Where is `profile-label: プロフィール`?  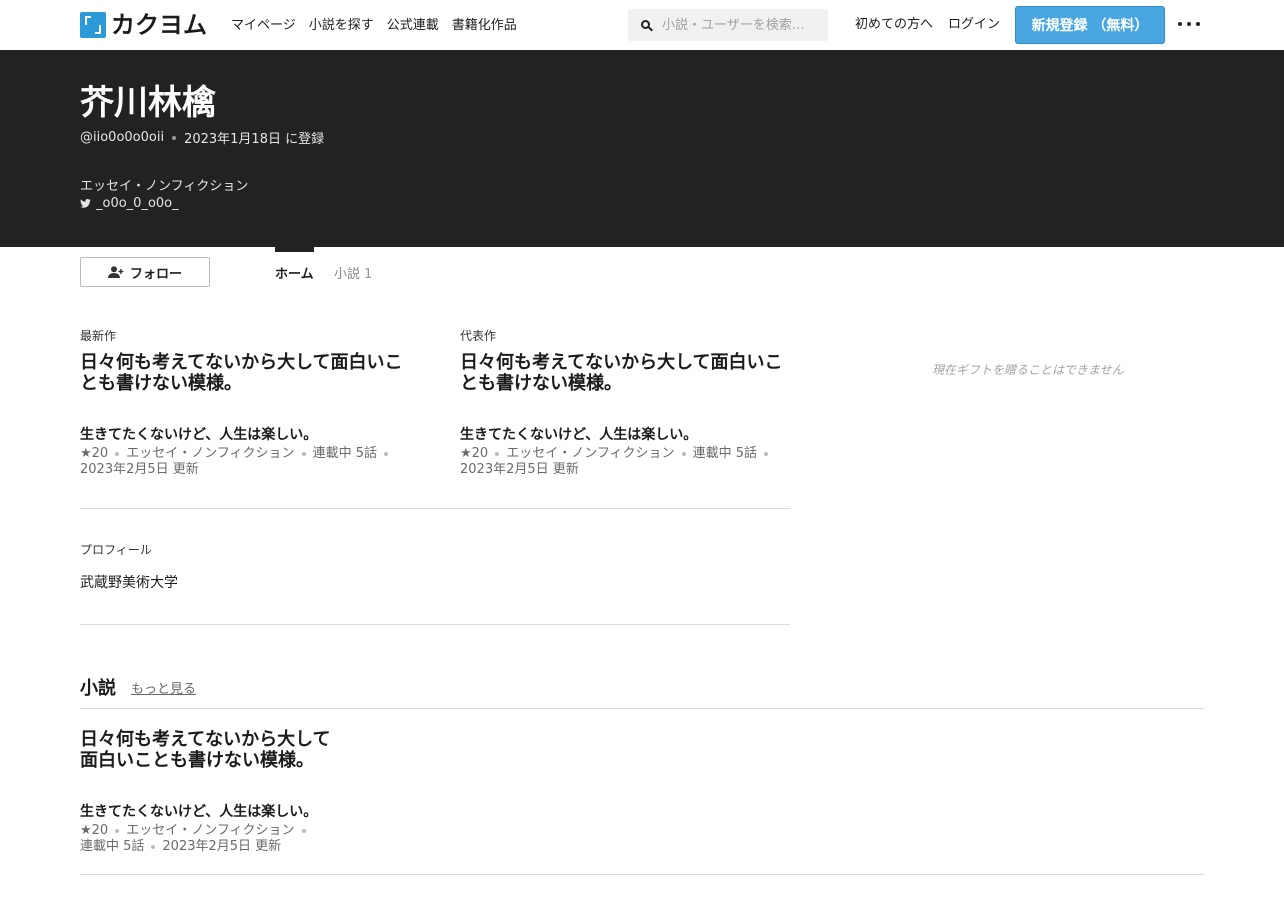 profile-label: プロフィール is located at coordinates (116, 550).